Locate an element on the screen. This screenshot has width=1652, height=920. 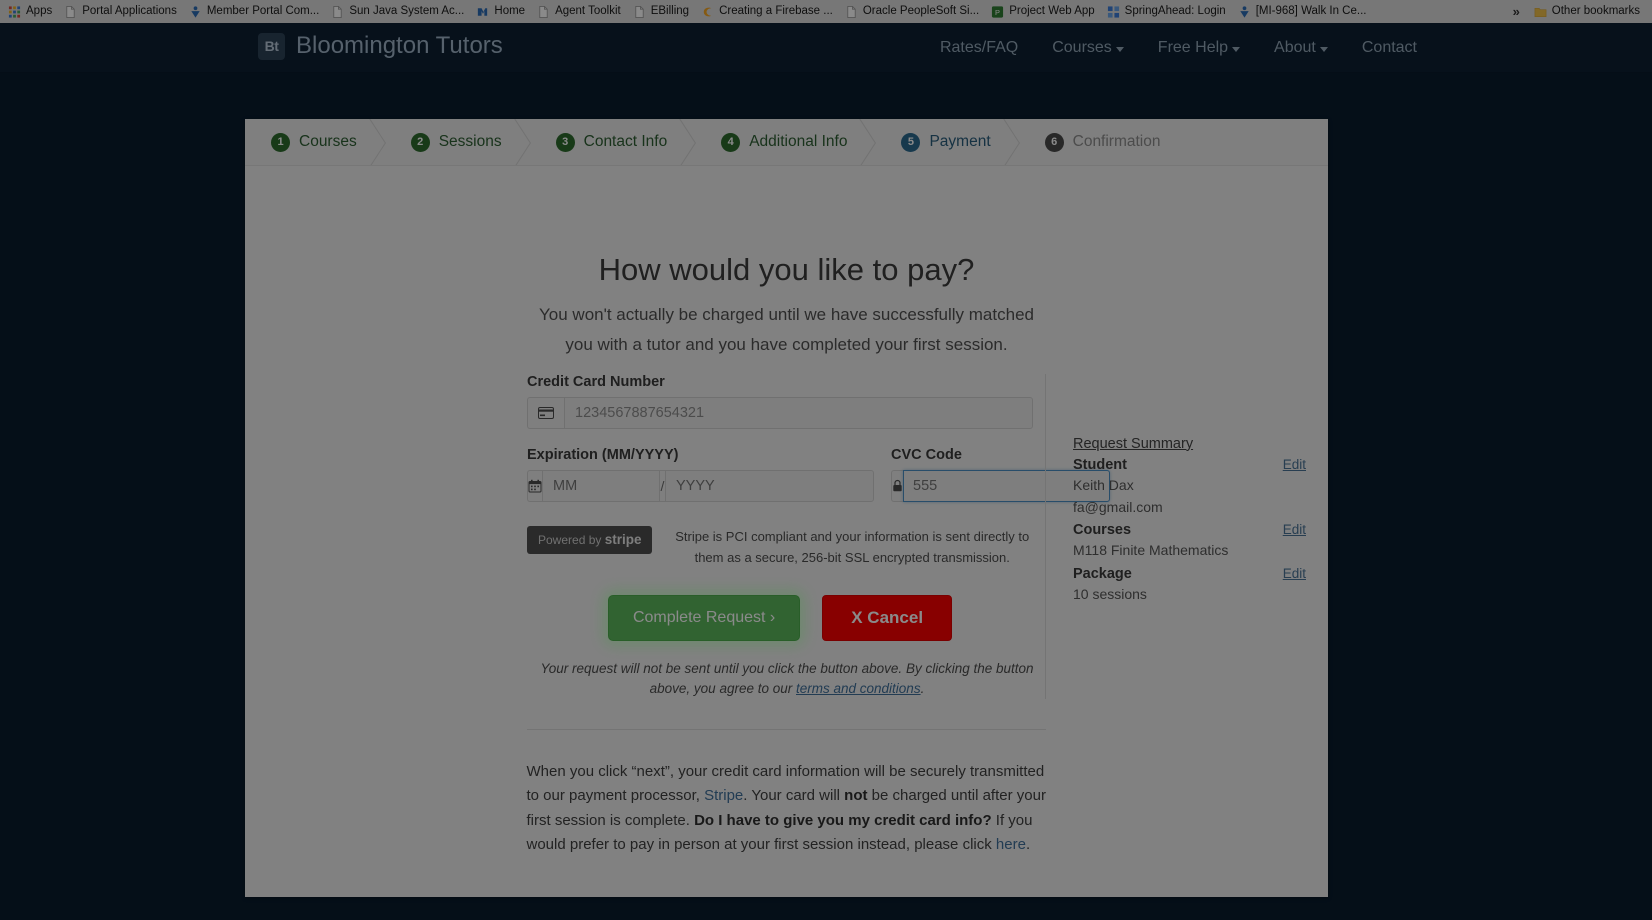
stripe-badge-name: stripe is located at coordinates (623, 539).